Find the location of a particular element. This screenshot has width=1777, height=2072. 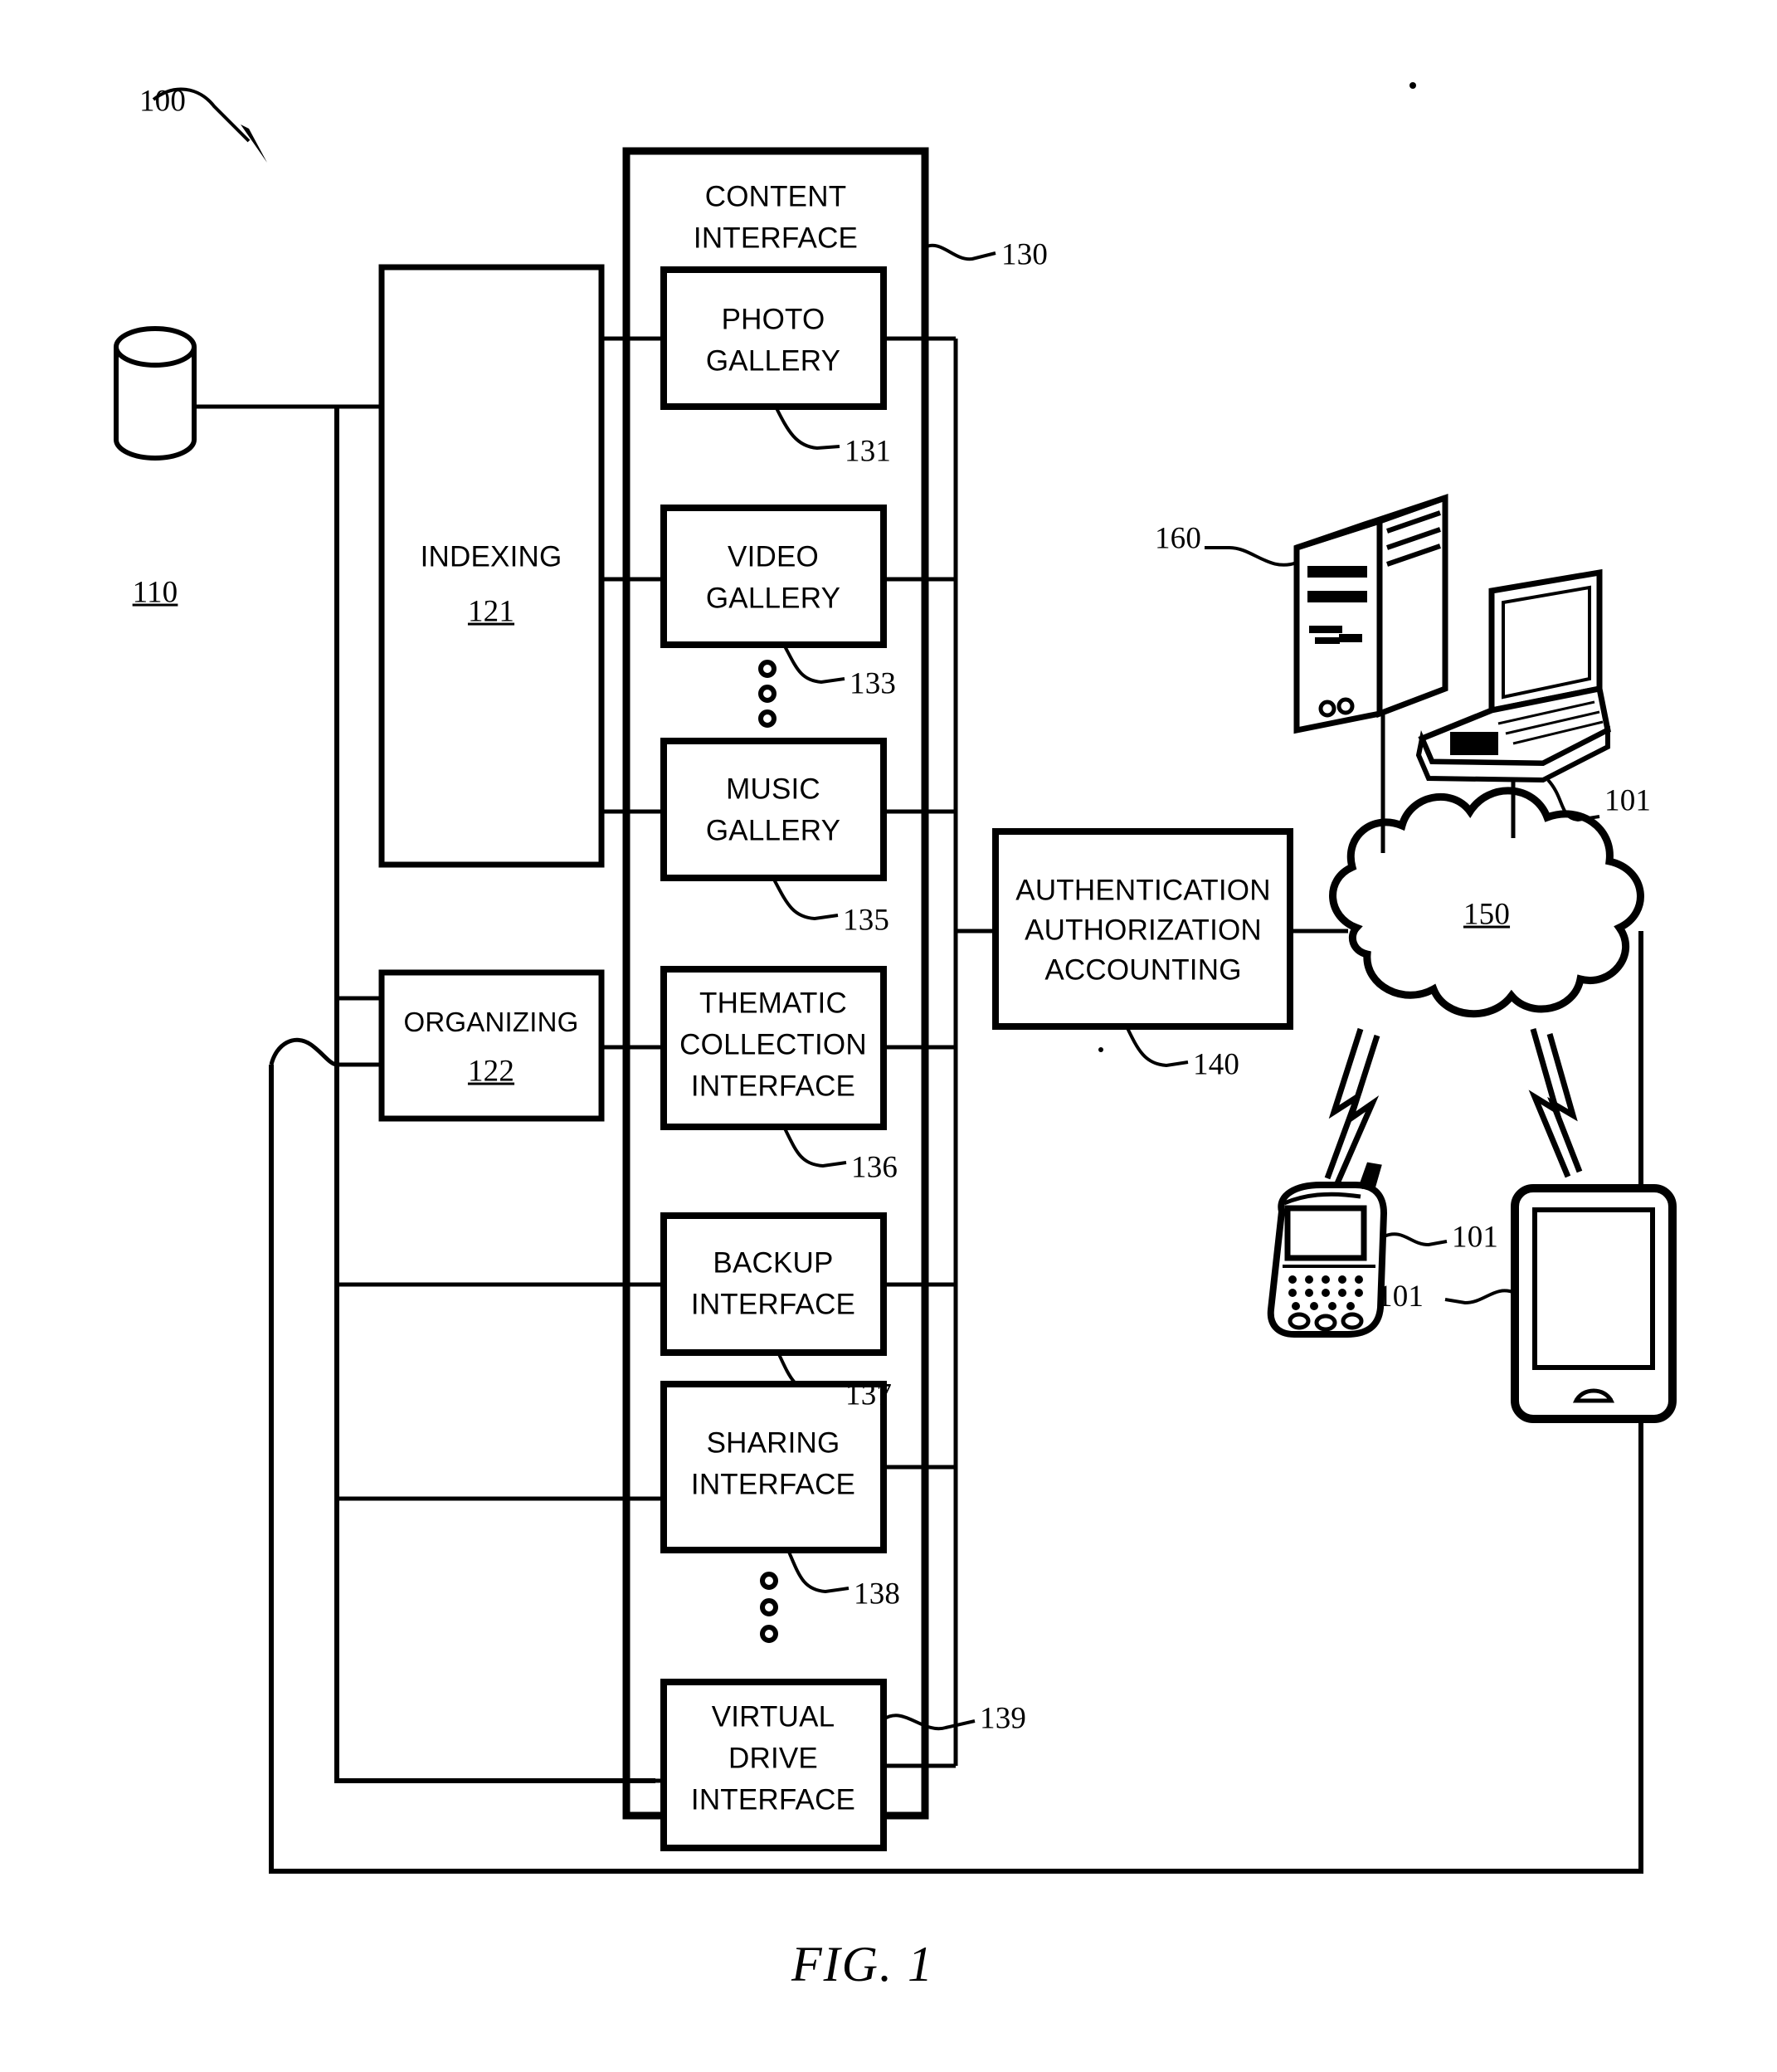

organizing-ref-label: 122 is located at coordinates (491, 1071).